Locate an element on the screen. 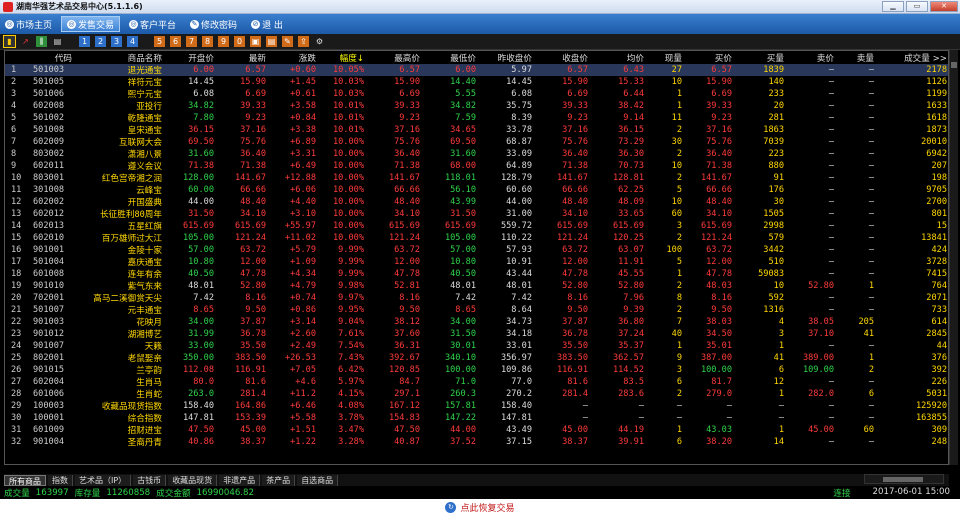 Image resolution: width=960 pixels, height=516 pixels. f4-icon: 4 is located at coordinates (132, 41).